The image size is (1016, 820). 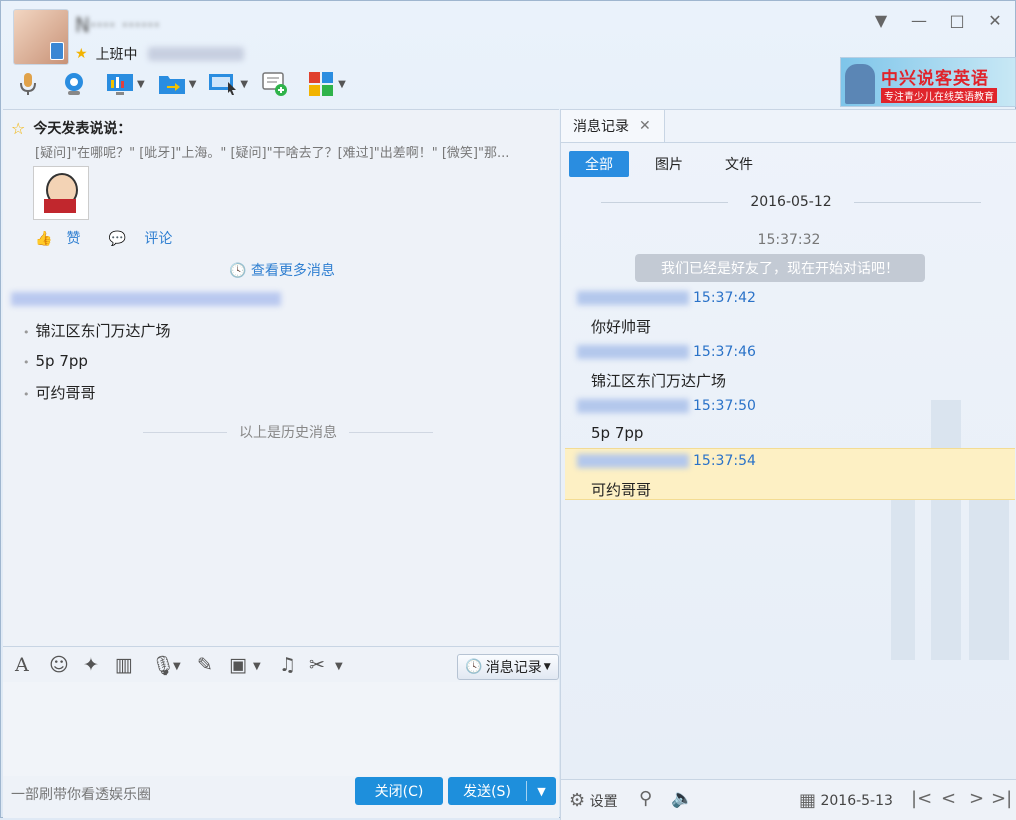 I want to click on input-toolbar: A ☺ ✦ ▥ 🎙 ▼ ✎ ▣ ▼ ♫ ✂ ▼ 🕓 消息记录 ▼, so click(x=281, y=664).